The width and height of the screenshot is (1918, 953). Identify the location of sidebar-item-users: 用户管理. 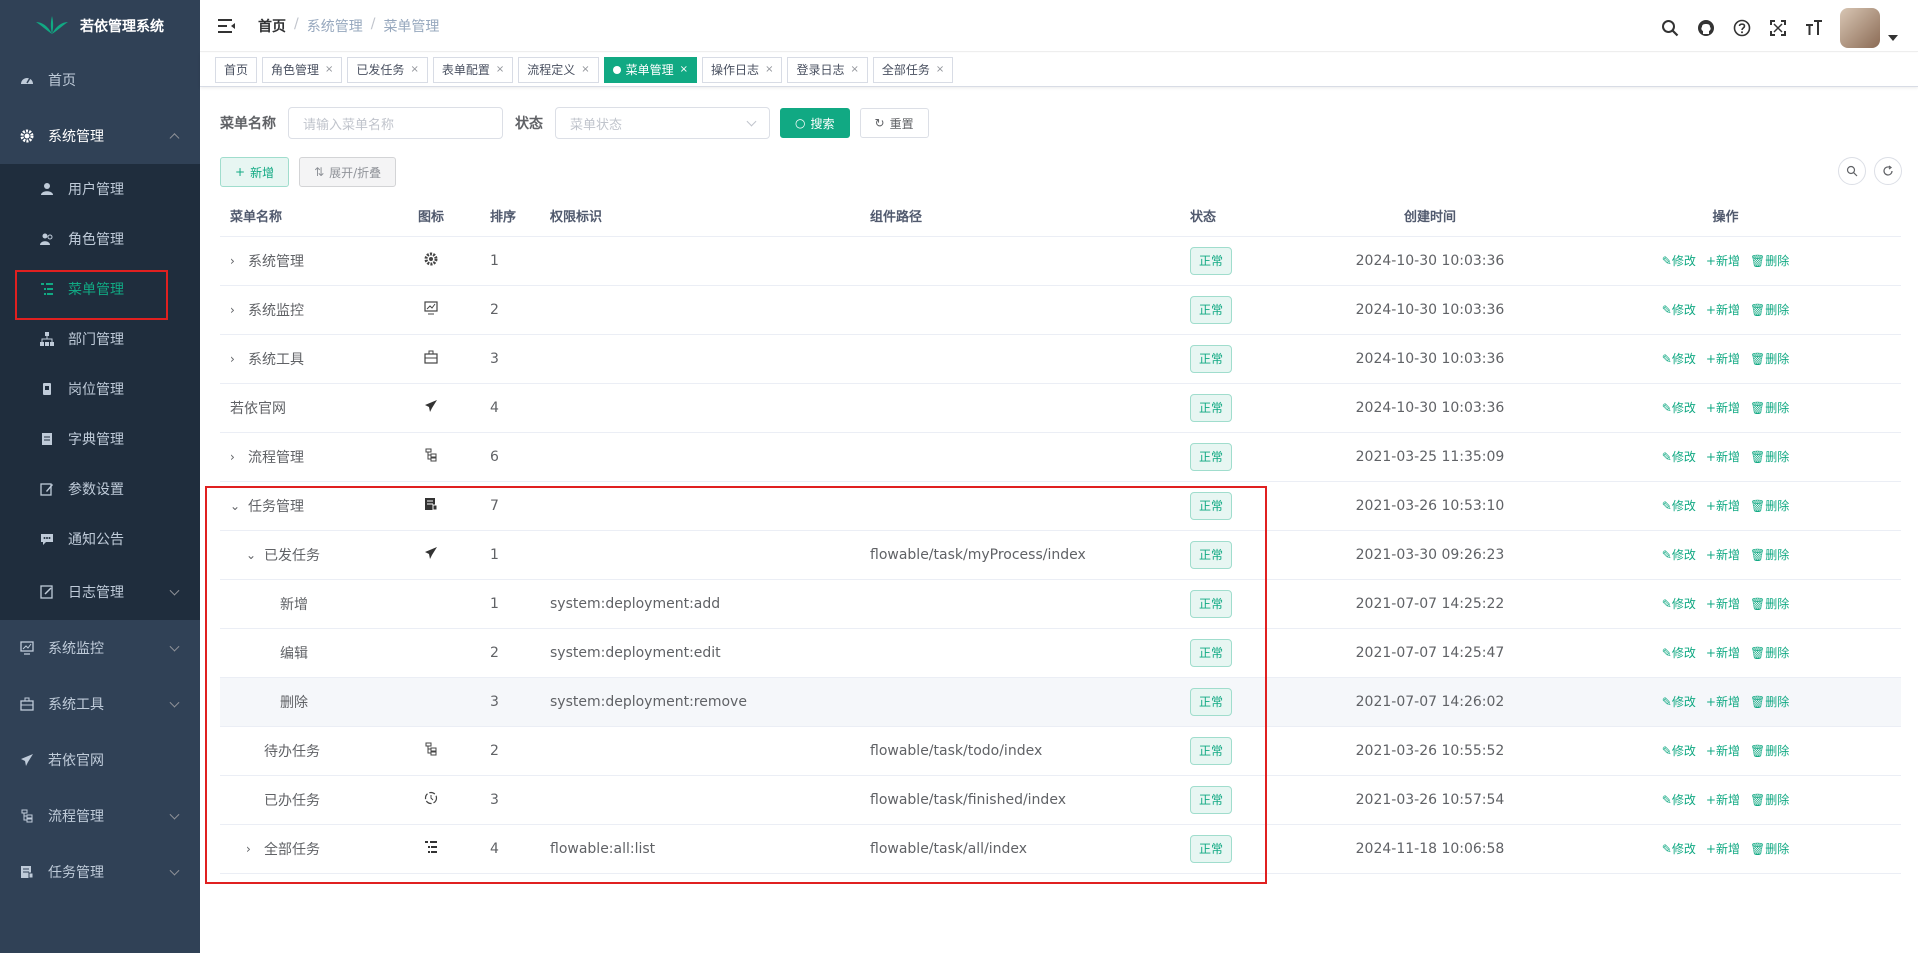
(100, 189).